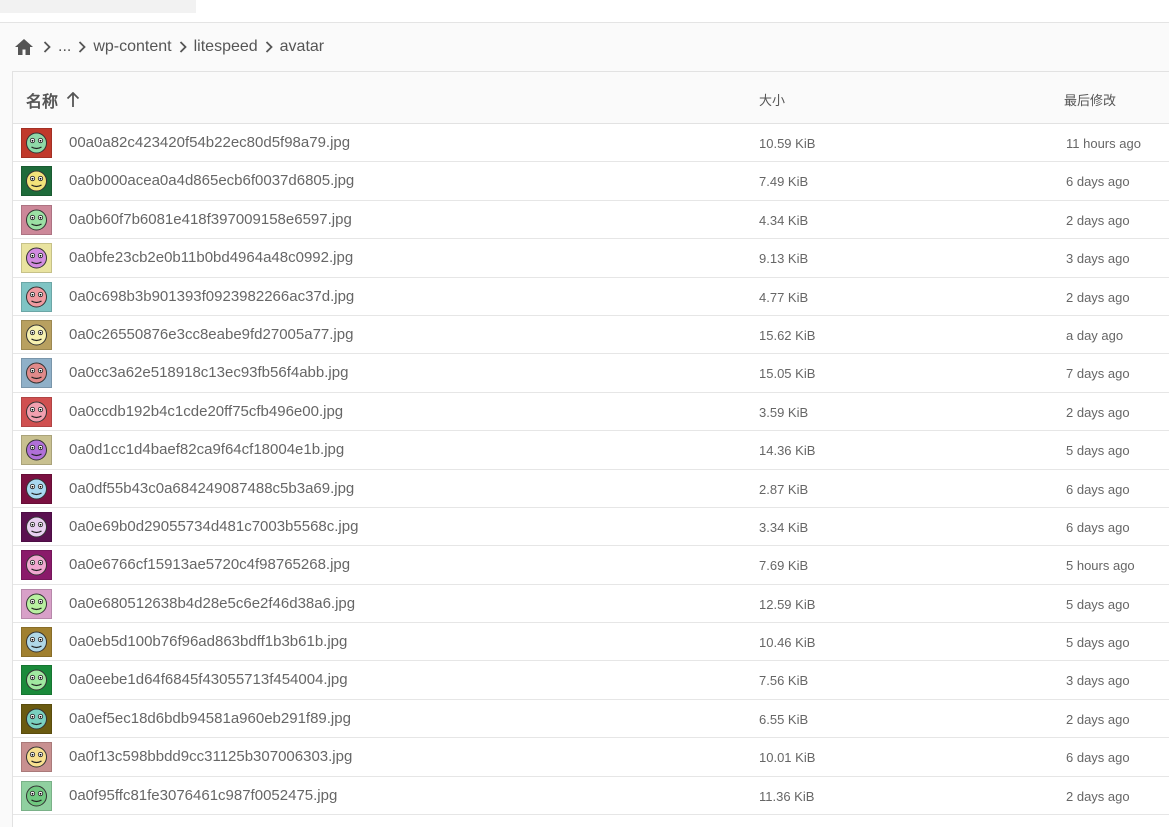 This screenshot has height=827, width=1169. What do you see at coordinates (784, 259) in the screenshot?
I see `file-size: 9.13 KiB` at bounding box center [784, 259].